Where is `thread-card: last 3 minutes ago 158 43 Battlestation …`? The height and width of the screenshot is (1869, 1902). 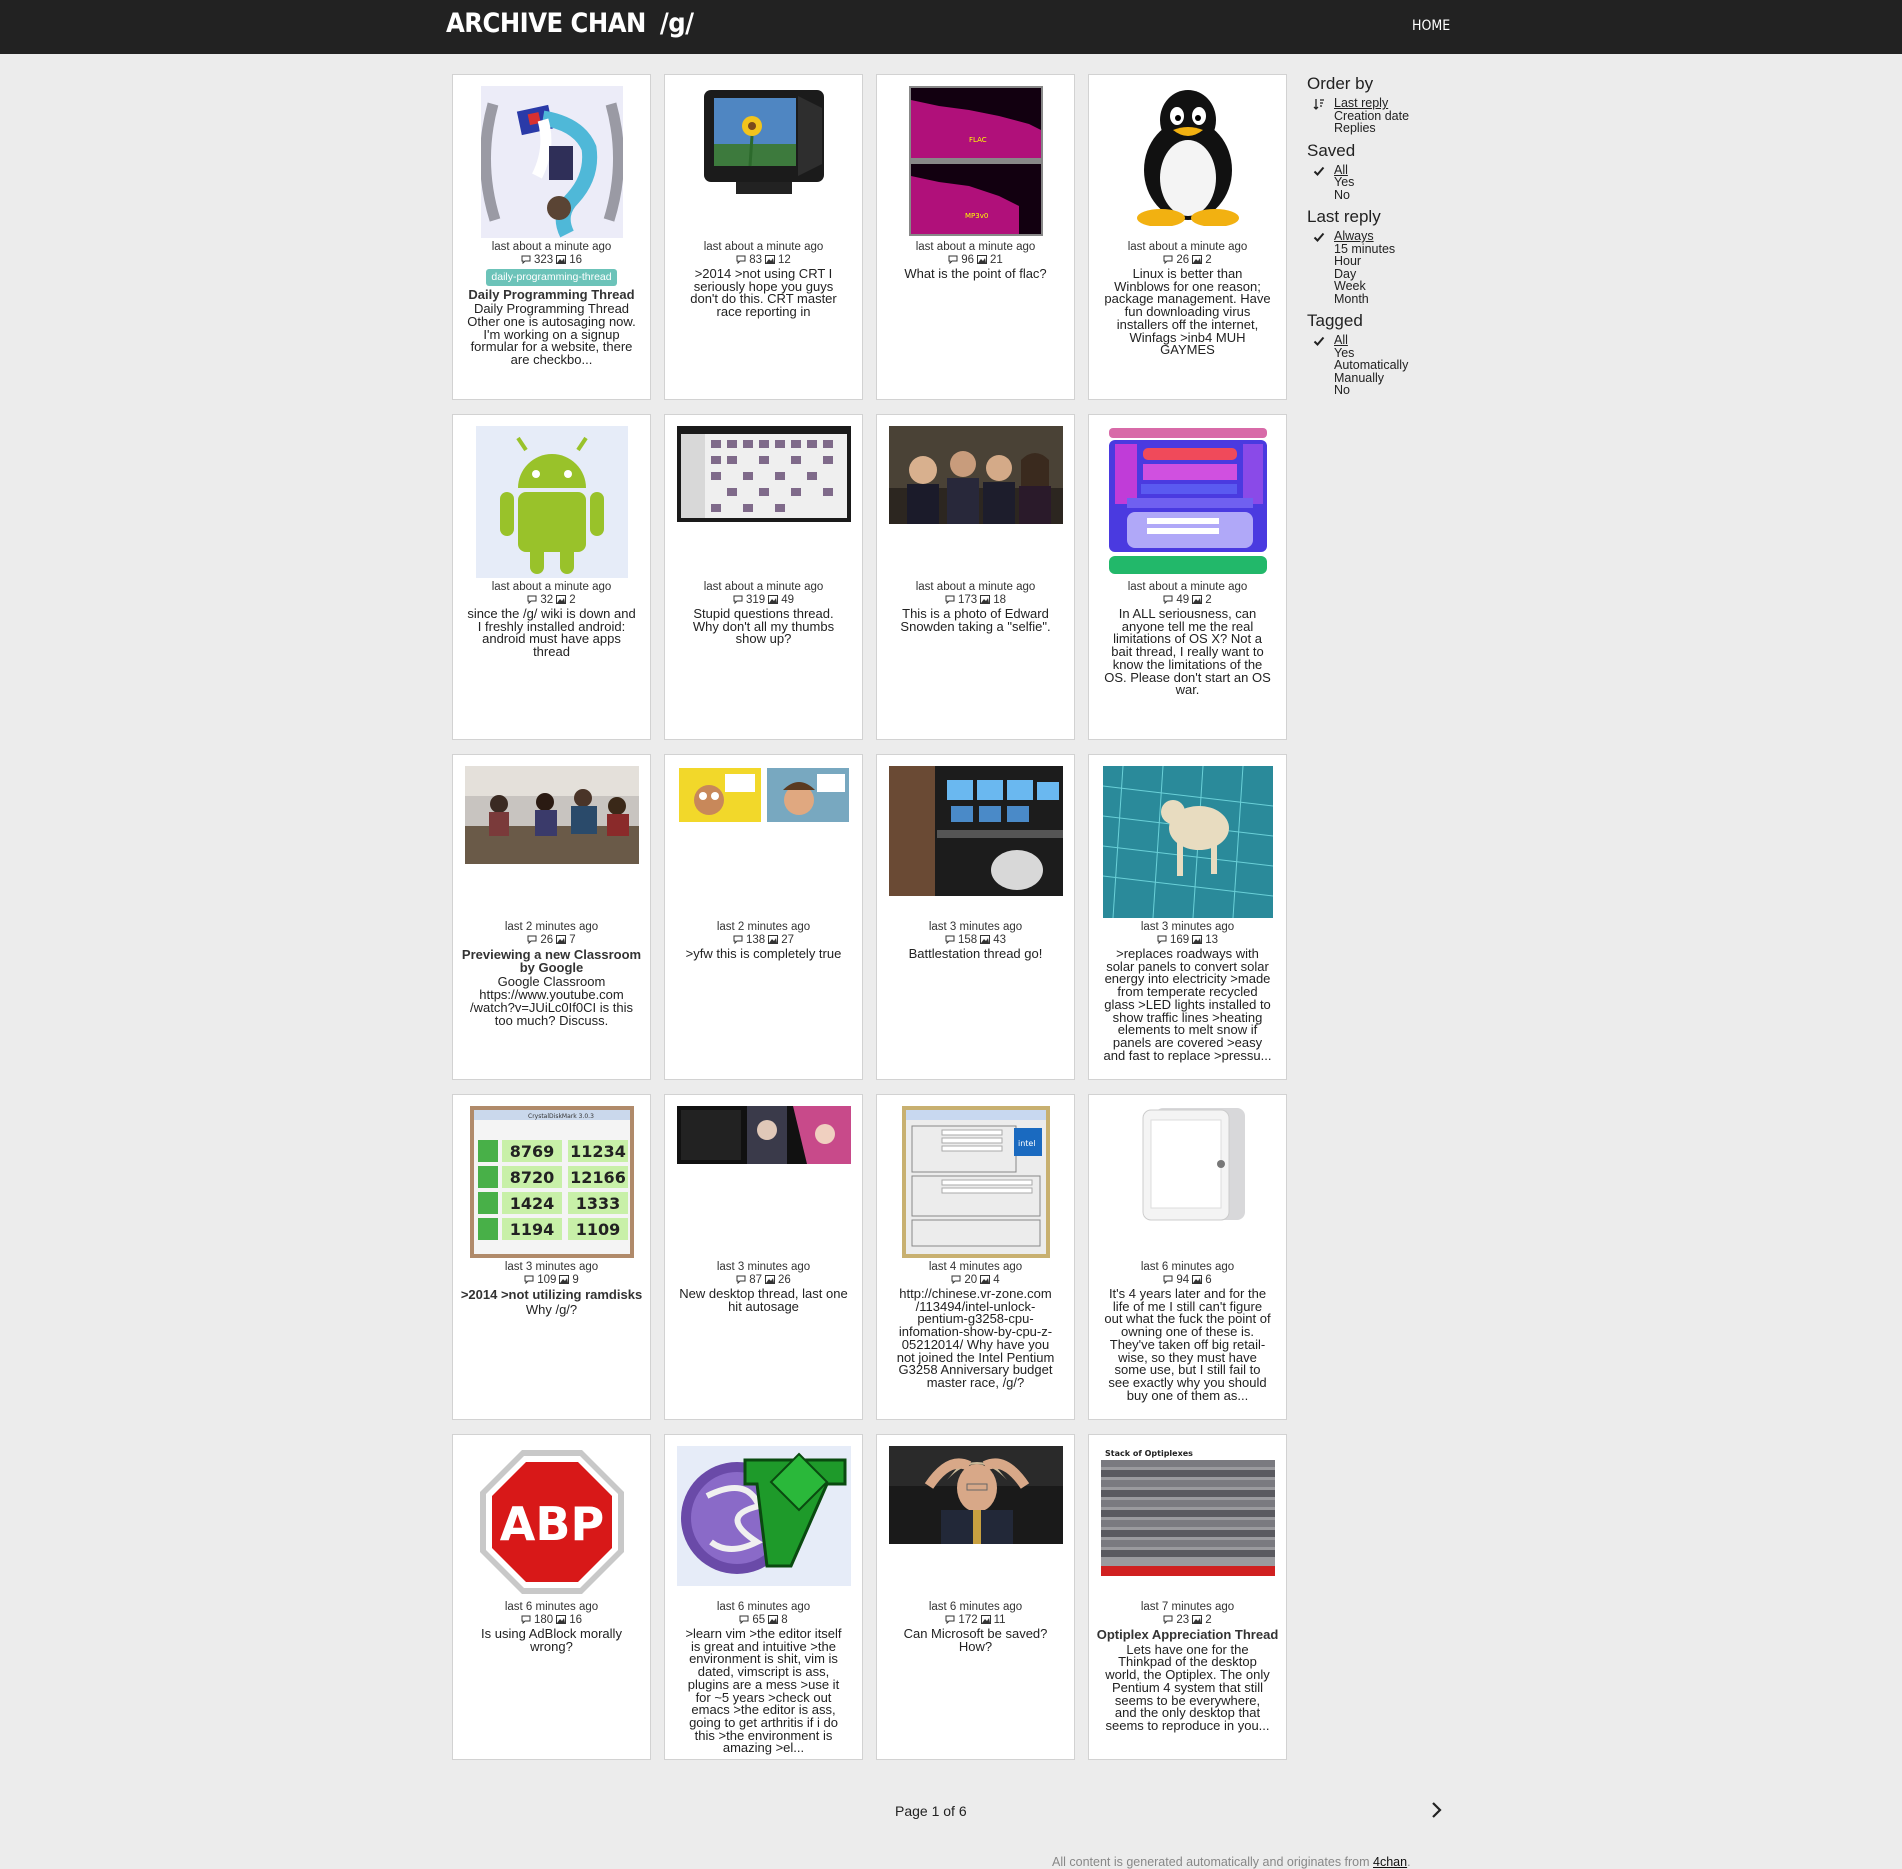
thread-card: last 3 minutes ago 158 43 Battlestation … is located at coordinates (975, 917).